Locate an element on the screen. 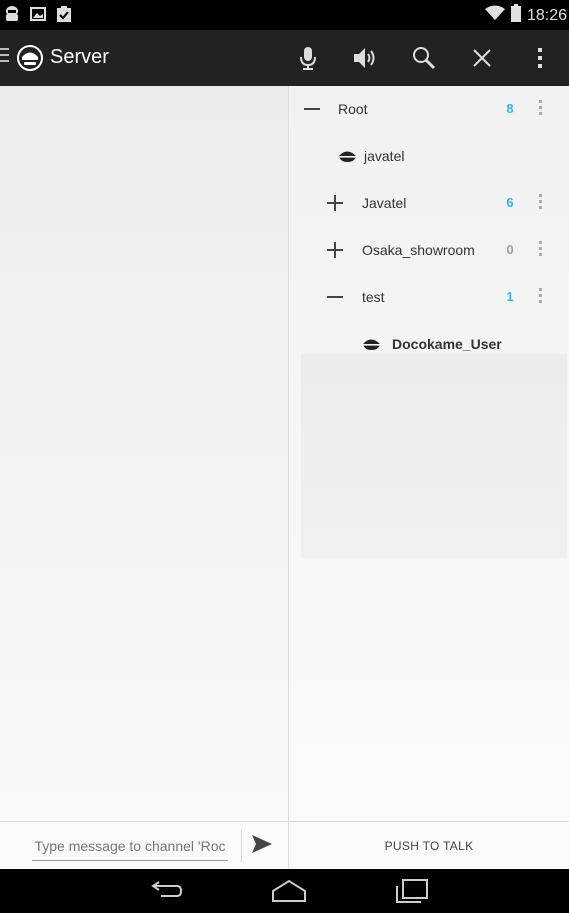 This screenshot has height=913, width=569. close-icon is located at coordinates (482, 58).